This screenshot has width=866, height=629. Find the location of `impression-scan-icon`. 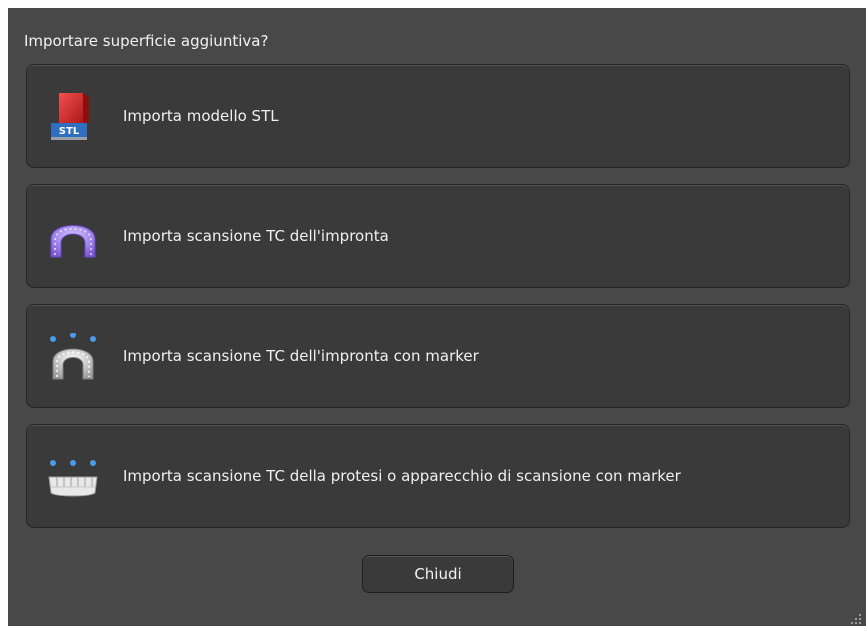

impression-scan-icon is located at coordinates (74, 237).